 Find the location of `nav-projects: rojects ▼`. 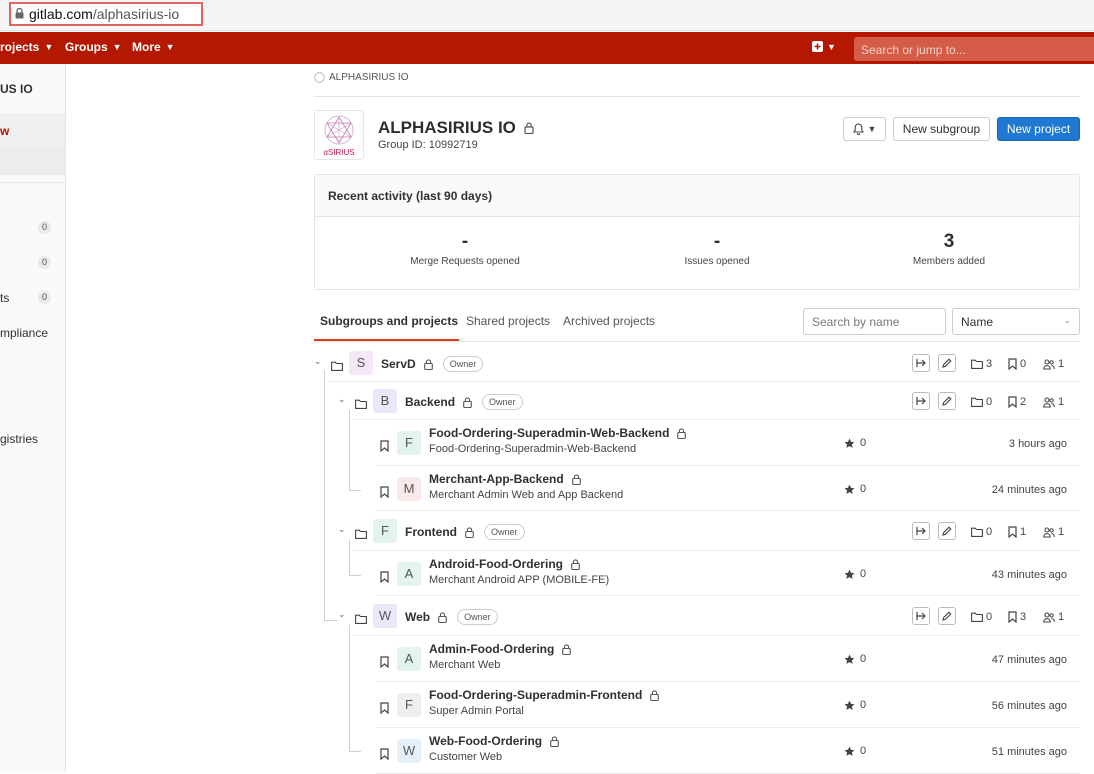

nav-projects: rojects ▼ is located at coordinates (26, 47).